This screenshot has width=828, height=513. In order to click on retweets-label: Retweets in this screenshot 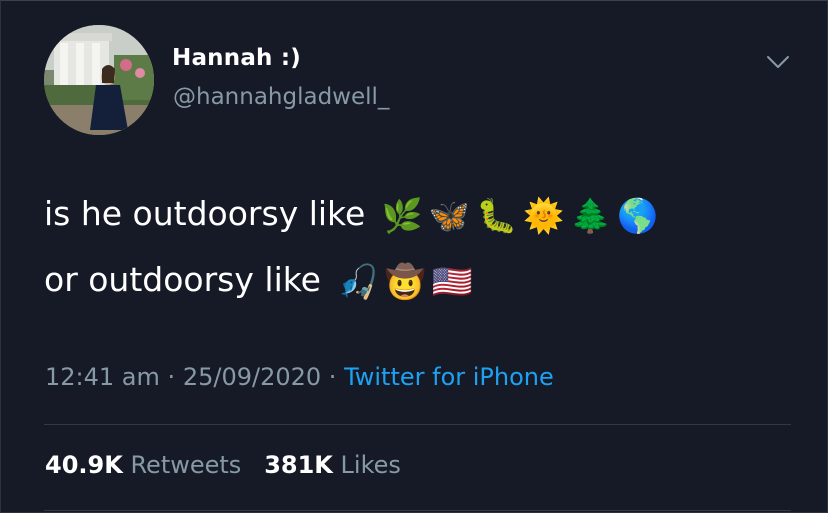, I will do `click(186, 465)`.